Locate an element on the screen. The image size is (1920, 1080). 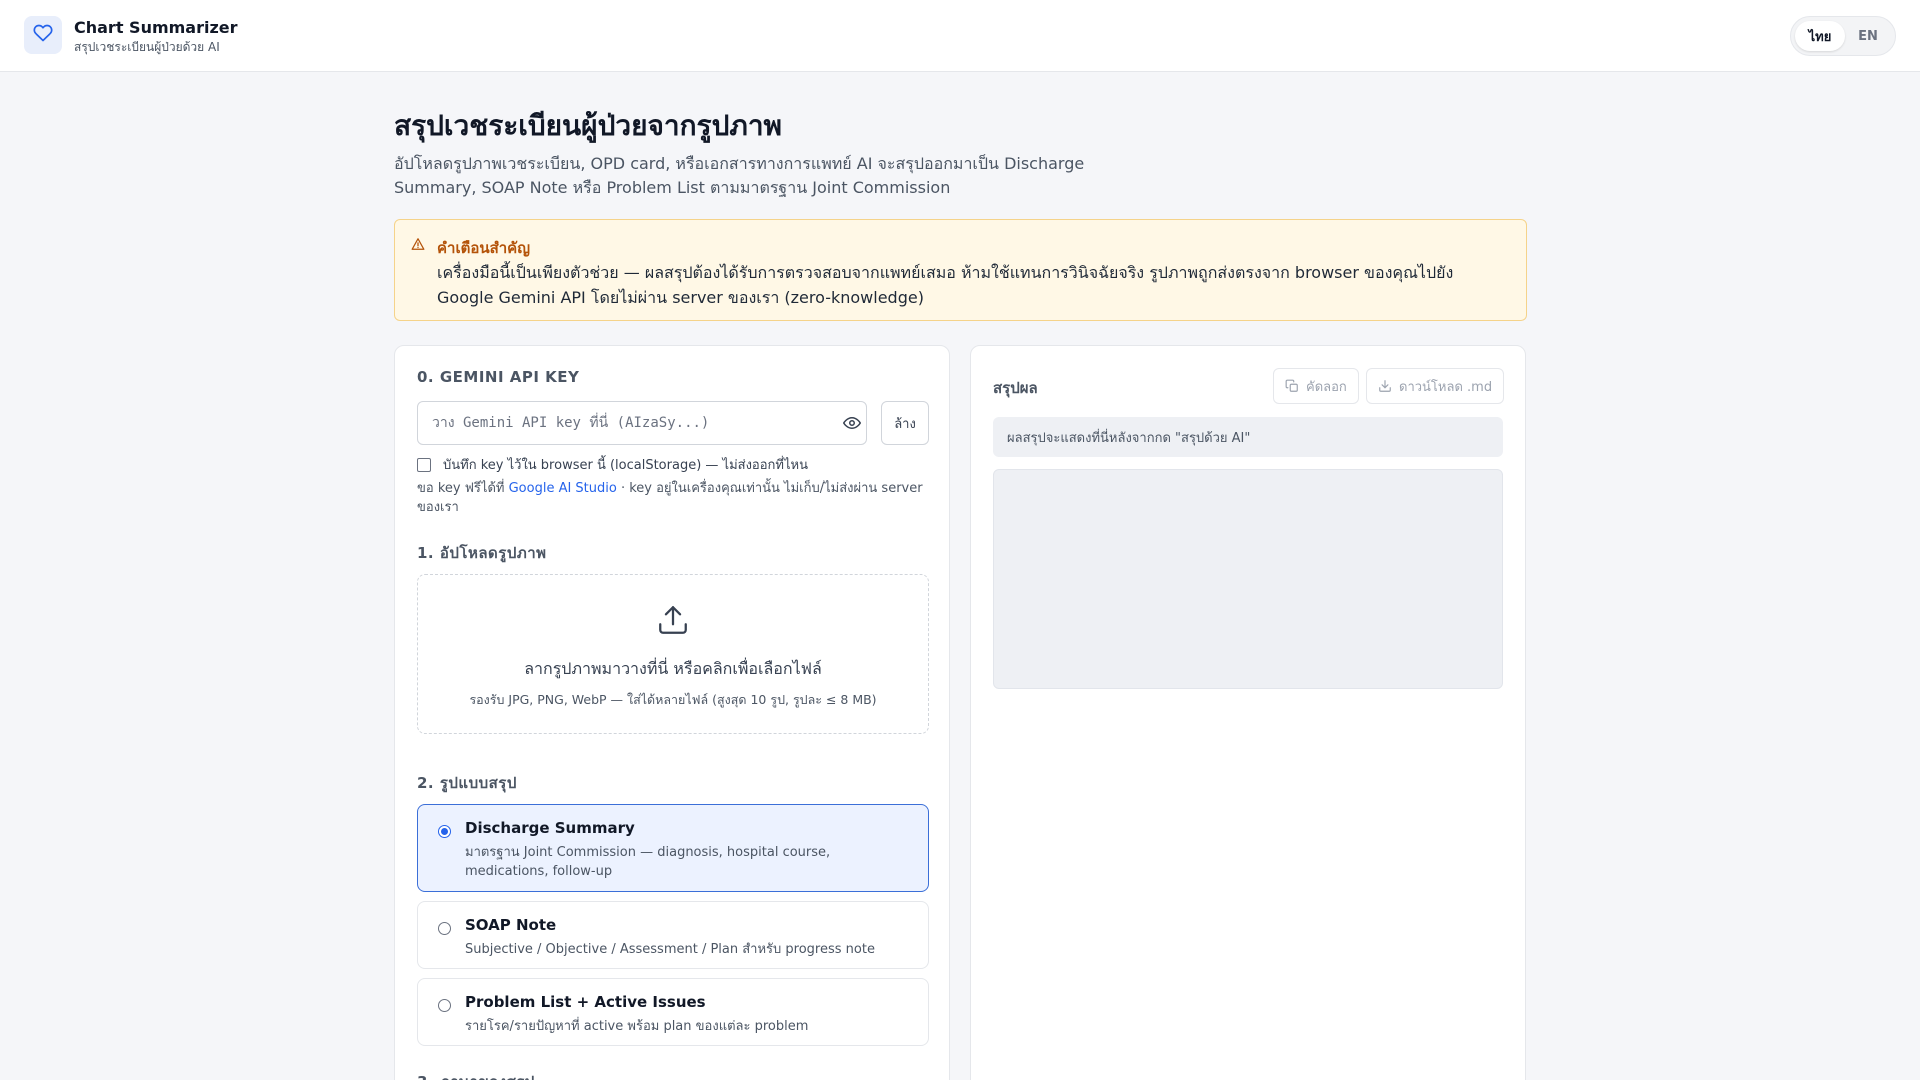
language-toggle: ไทย EN is located at coordinates (1843, 36).